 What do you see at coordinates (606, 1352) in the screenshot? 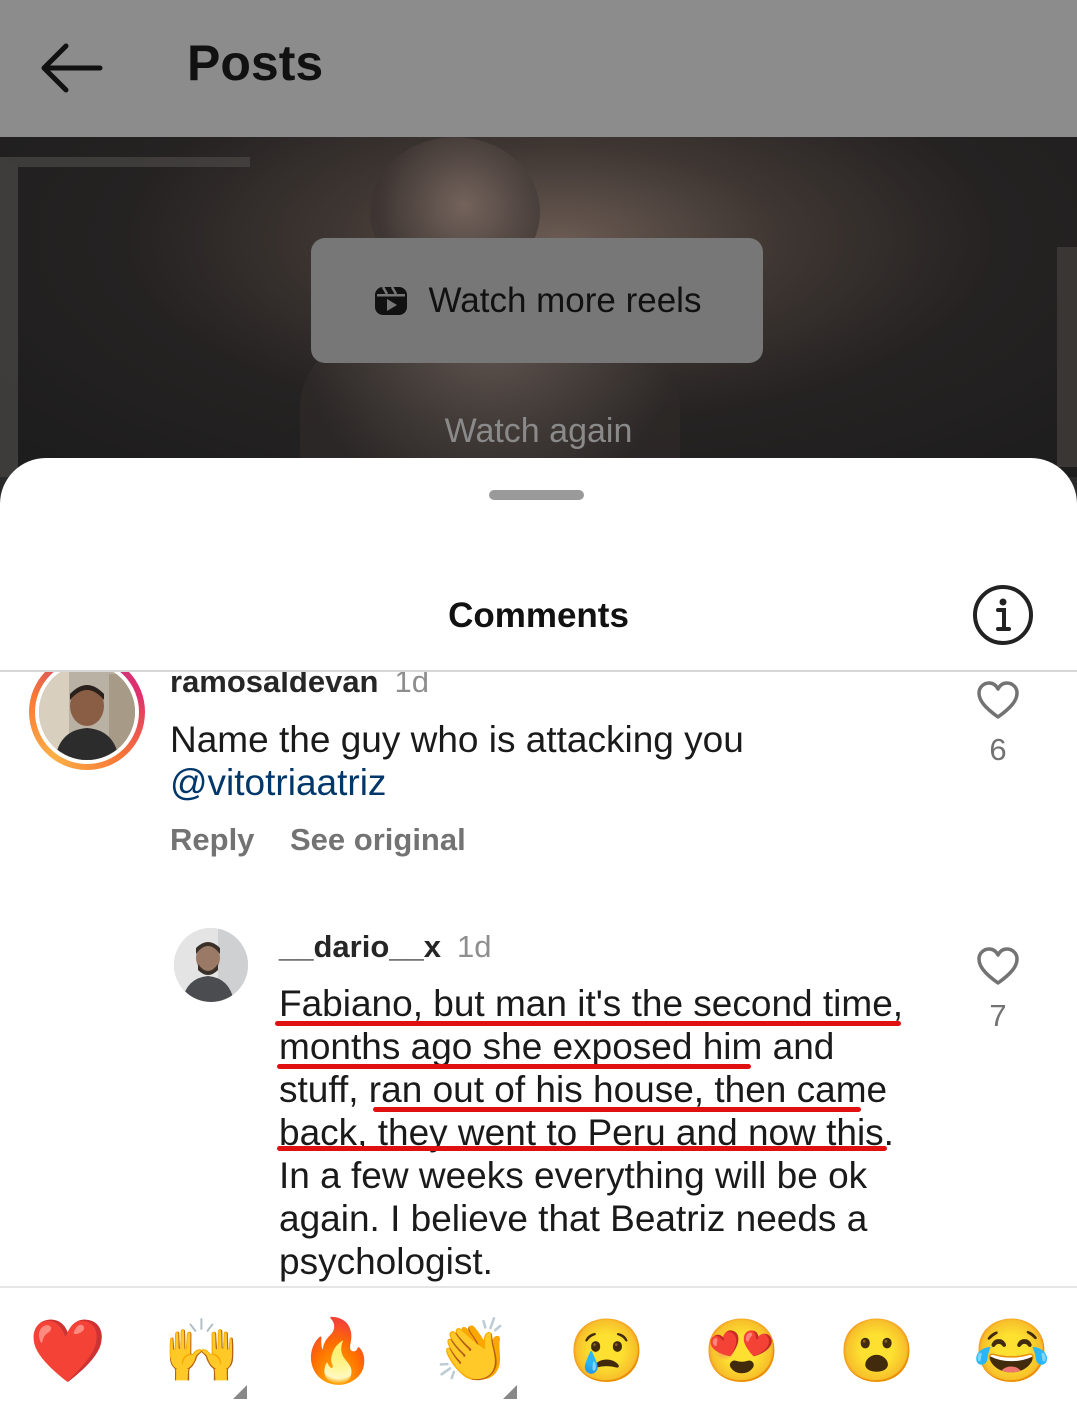
I see `emoji-crying-face: 😢` at bounding box center [606, 1352].